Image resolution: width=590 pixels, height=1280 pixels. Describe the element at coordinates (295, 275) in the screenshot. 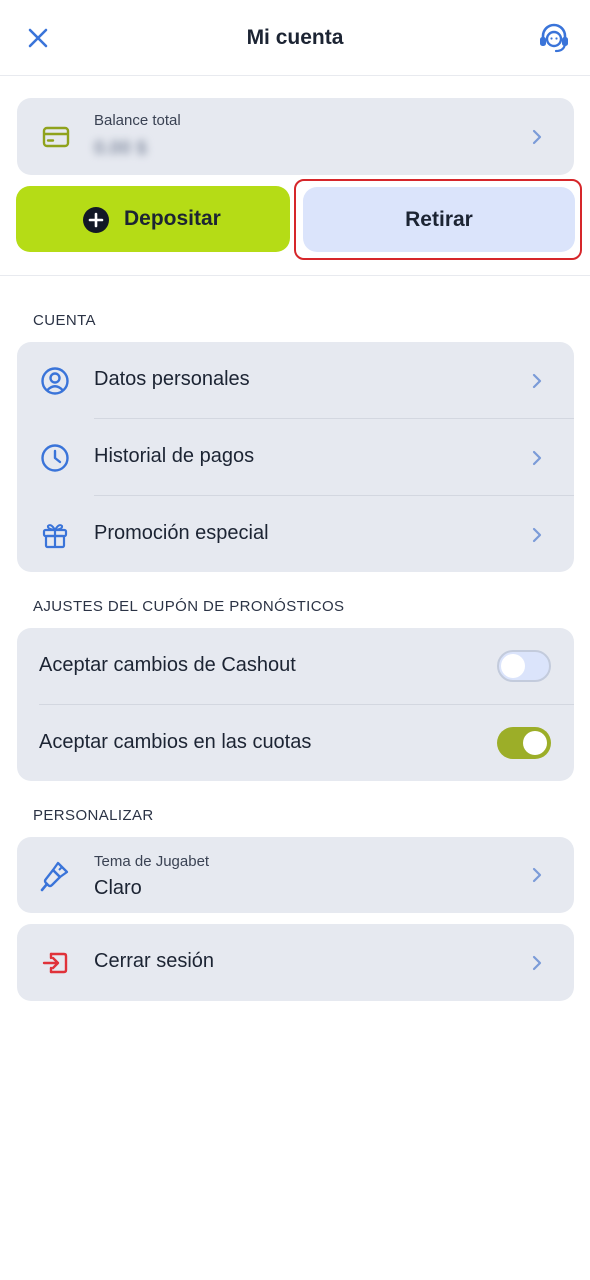

I see `divider` at that location.